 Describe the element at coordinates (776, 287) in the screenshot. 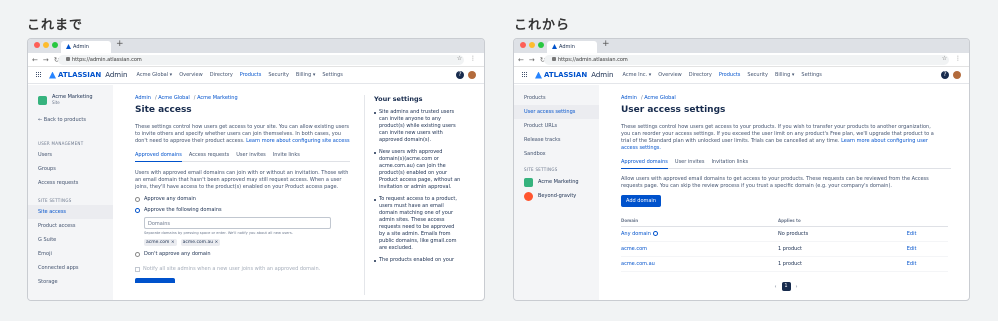

I see `prev-page-icon: ‹` at that location.